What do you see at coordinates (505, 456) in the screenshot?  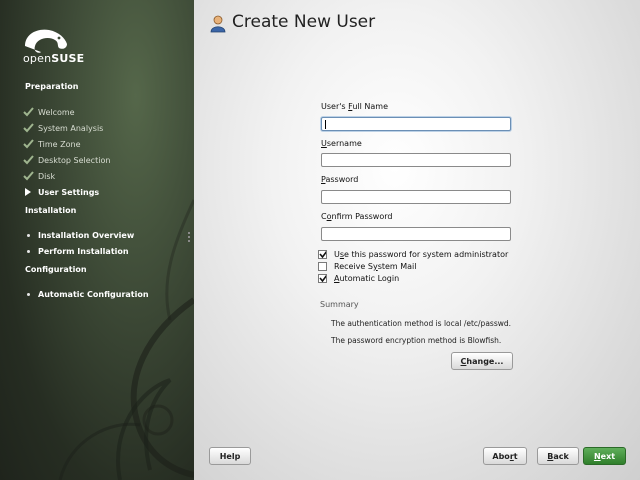 I see `abort-button: Abo r t` at bounding box center [505, 456].